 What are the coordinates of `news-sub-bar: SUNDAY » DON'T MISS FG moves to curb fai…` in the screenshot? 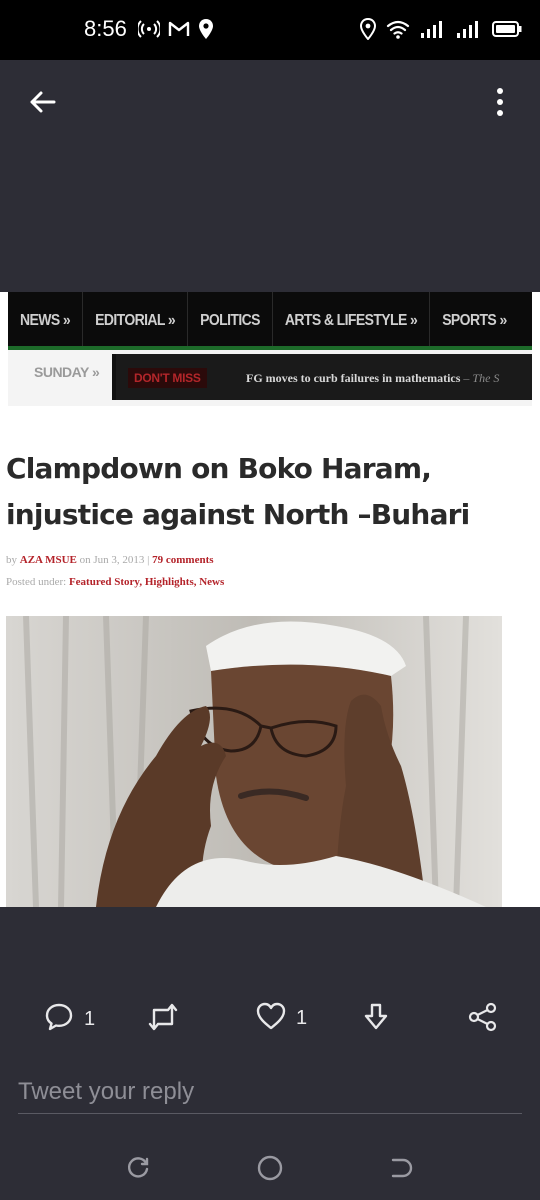 It's located at (270, 378).